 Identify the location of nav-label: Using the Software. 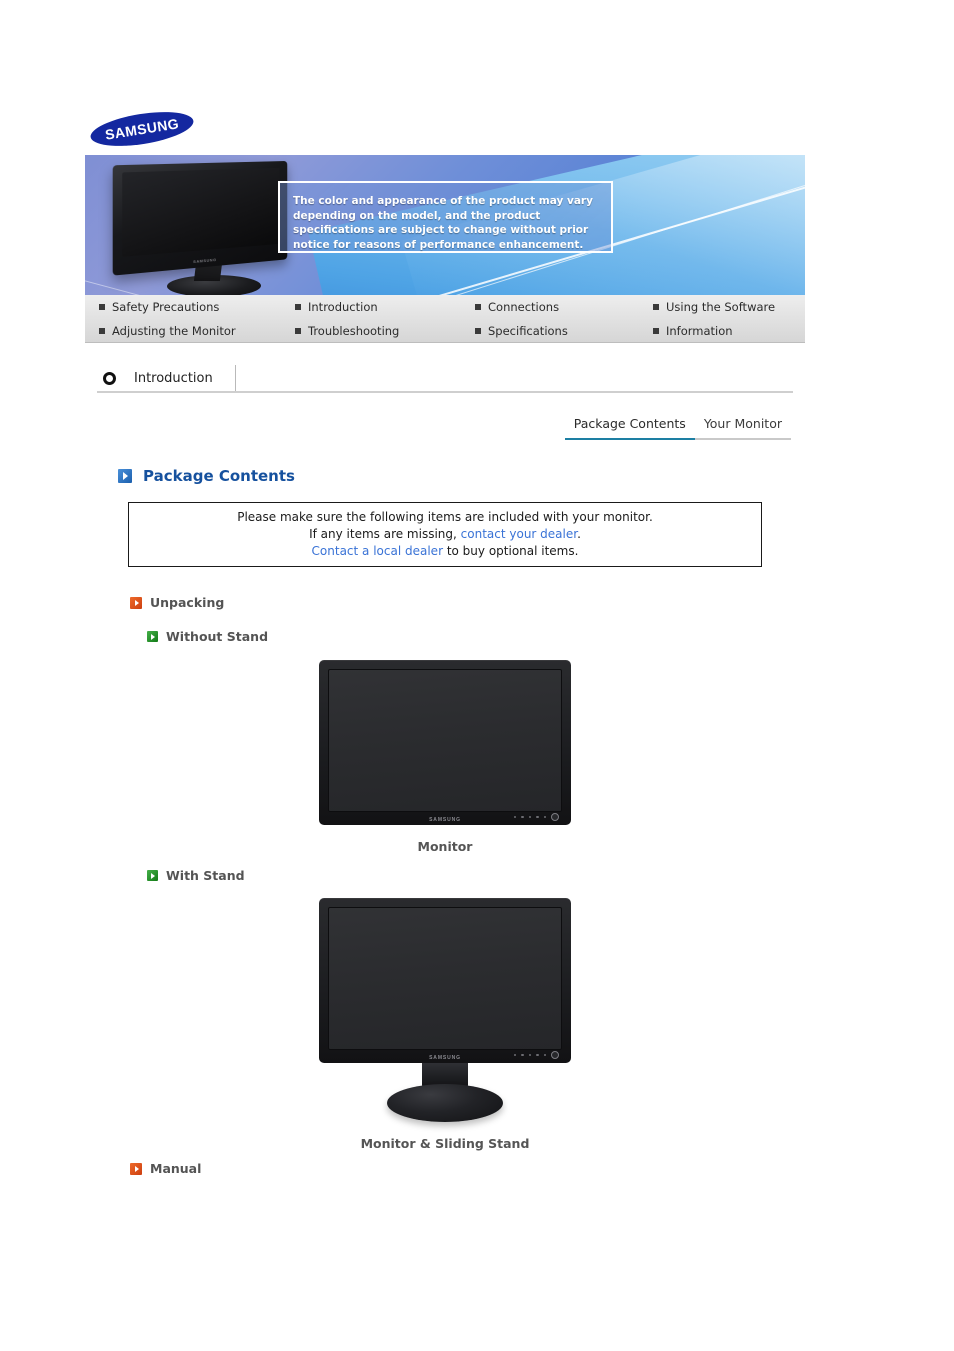
(721, 307).